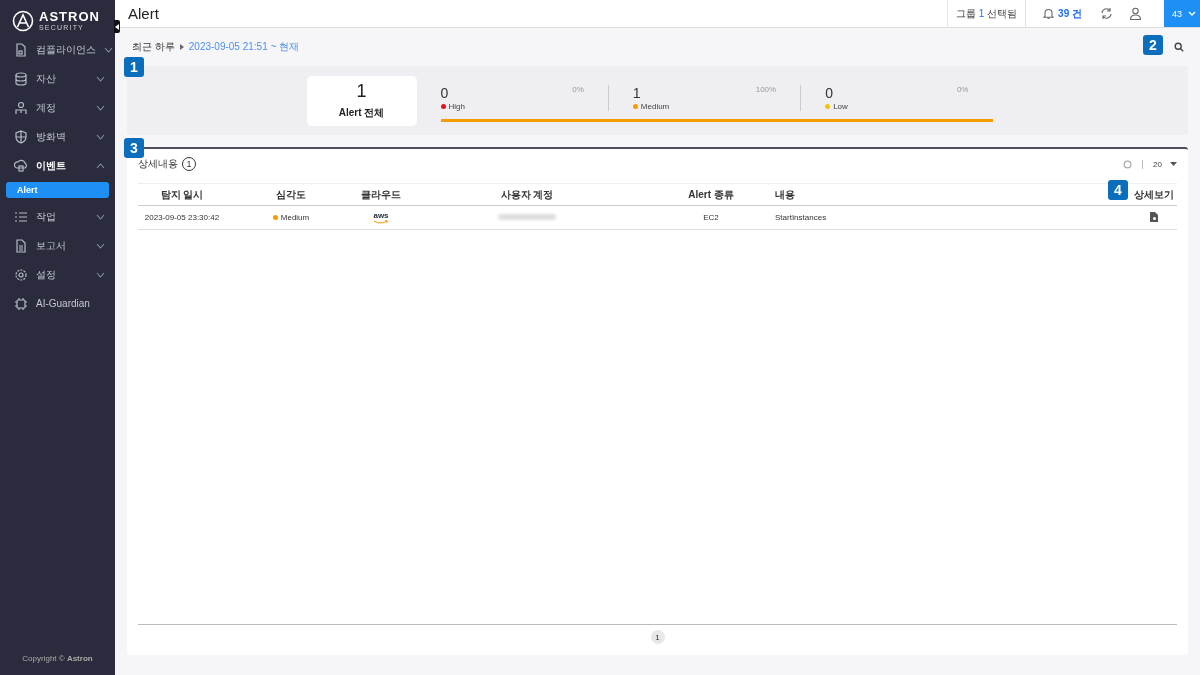 The width and height of the screenshot is (1200, 675). What do you see at coordinates (21, 136) in the screenshot?
I see `shield-icon` at bounding box center [21, 136].